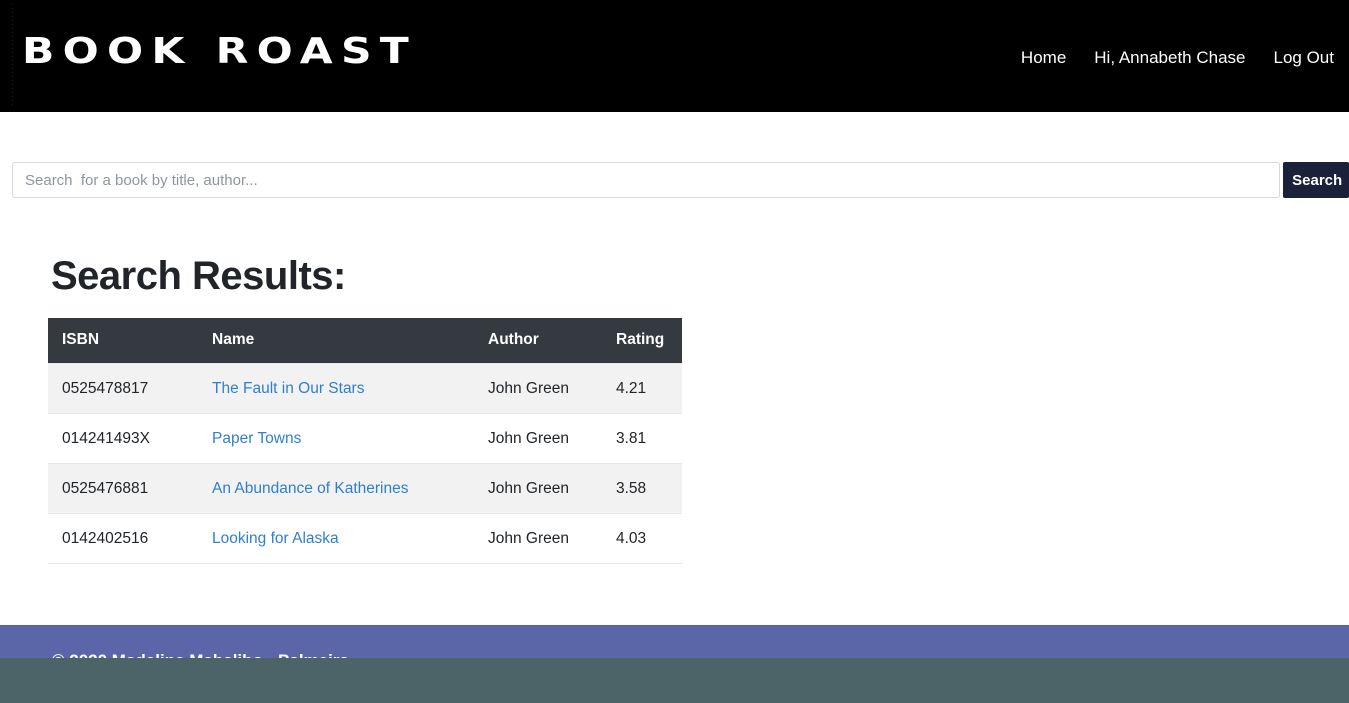 The height and width of the screenshot is (703, 1349). What do you see at coordinates (538, 341) in the screenshot?
I see `column-header-author: Author` at bounding box center [538, 341].